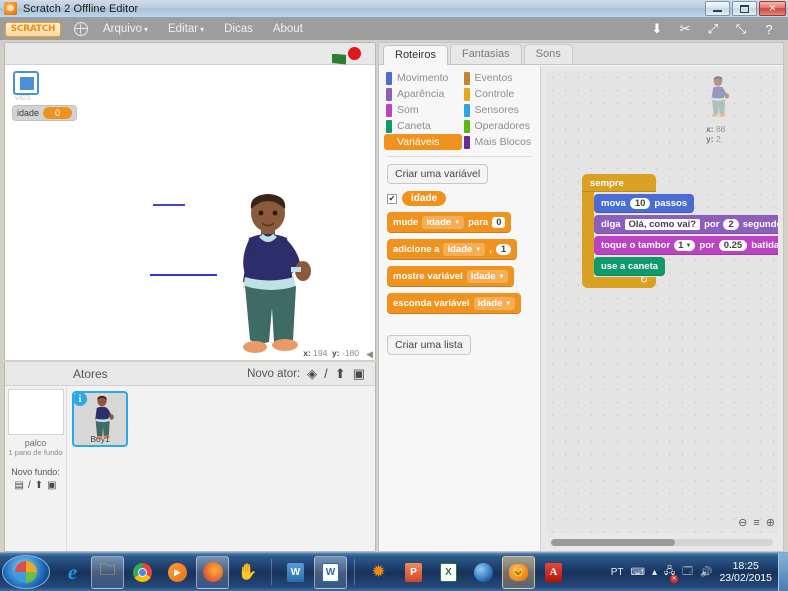  I want to click on minimize-button, so click(717, 8).